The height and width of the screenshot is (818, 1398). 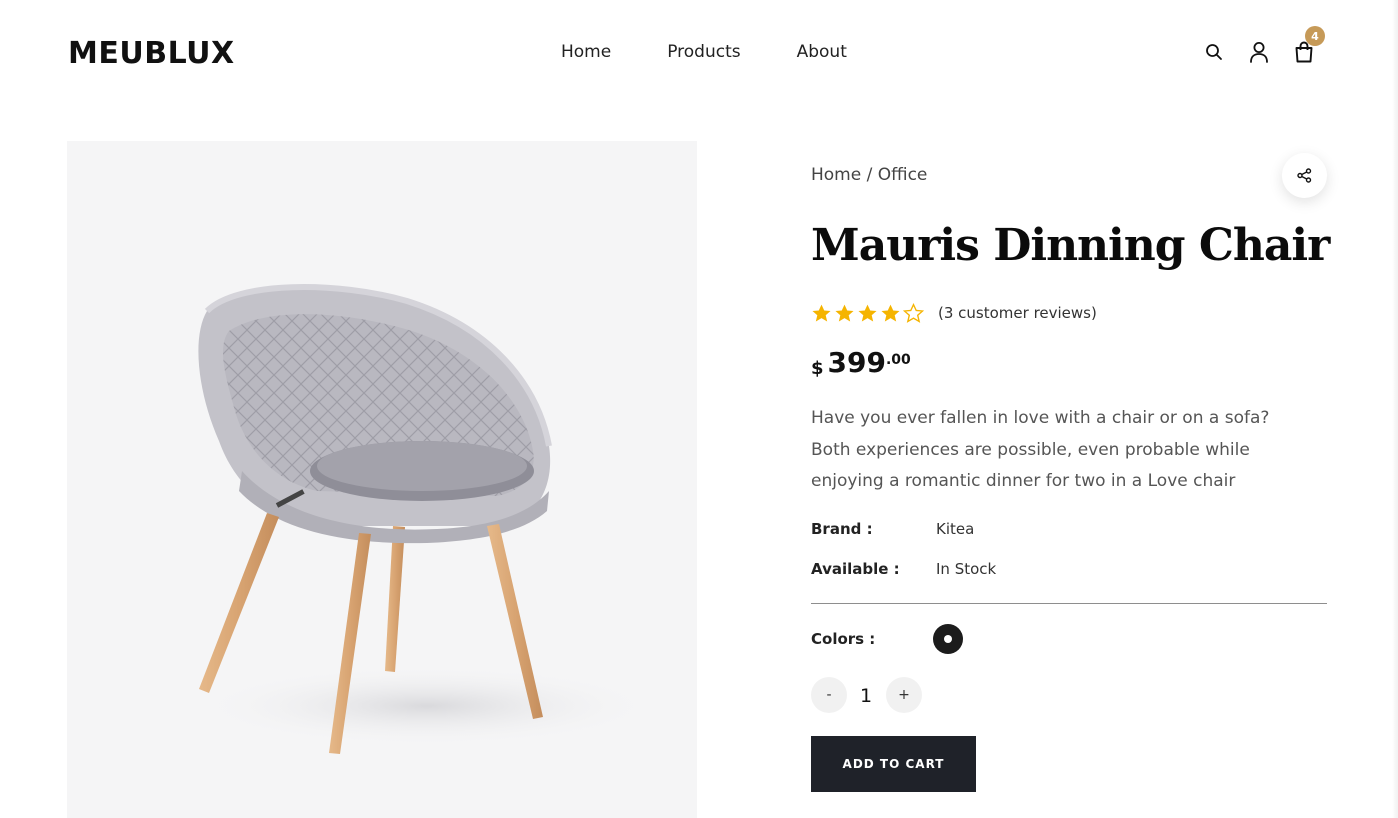 What do you see at coordinates (913, 313) in the screenshot?
I see `star-empty-icon` at bounding box center [913, 313].